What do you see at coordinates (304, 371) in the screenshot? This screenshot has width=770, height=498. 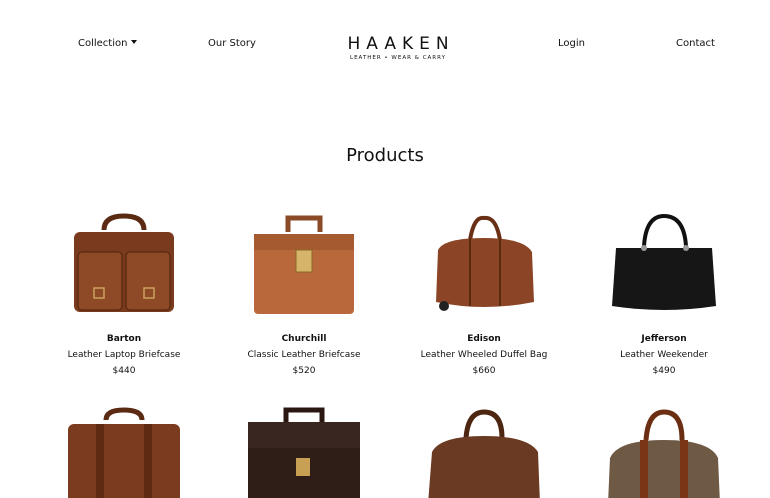 I see `product-price: $520` at bounding box center [304, 371].